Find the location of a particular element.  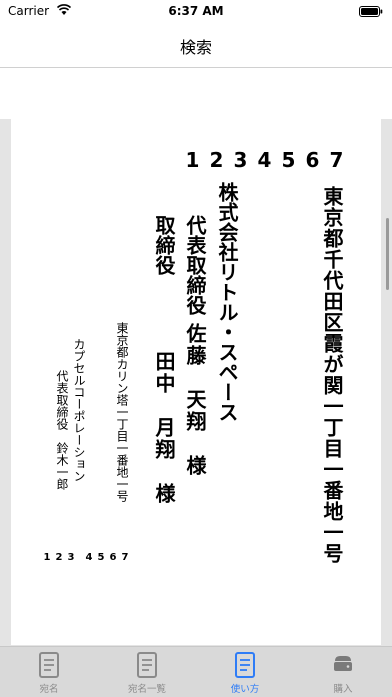

status-bar: Carrier 6:37 AM is located at coordinates (196, 11).